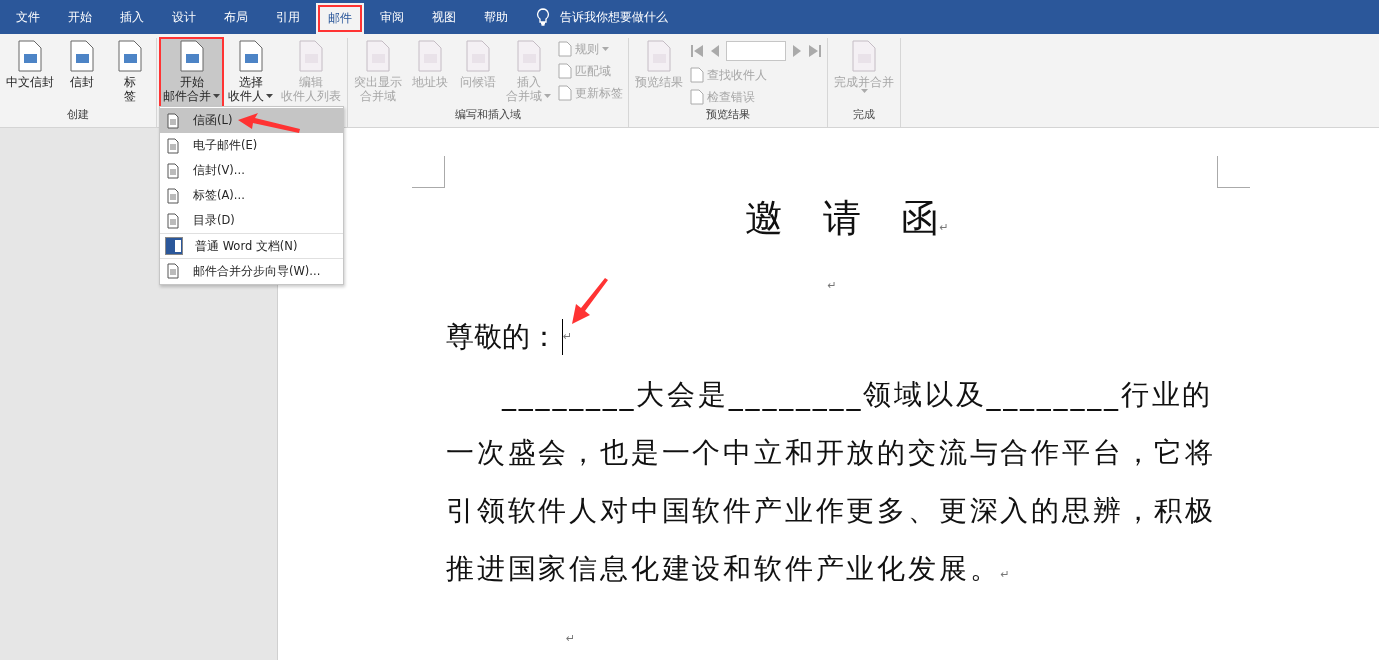 This screenshot has height=660, width=1379. Describe the element at coordinates (191, 72) in the screenshot. I see `ribbon-button: 开始 邮件合并` at that location.